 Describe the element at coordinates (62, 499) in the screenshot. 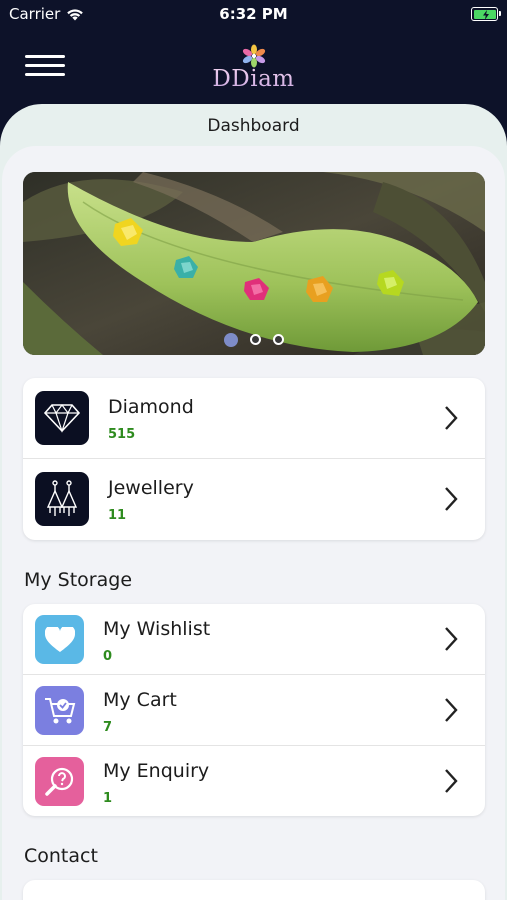

I see `earrings-icon` at that location.